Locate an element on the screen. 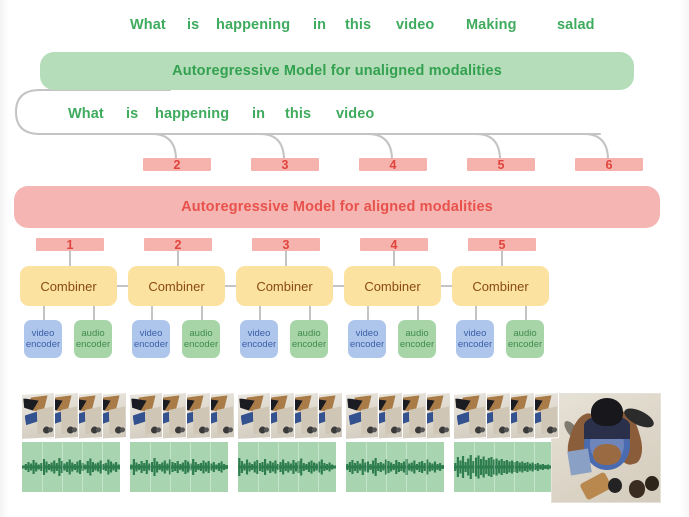 The height and width of the screenshot is (517, 689). input-token-row: What is happening in this video is located at coordinates (344, 117).